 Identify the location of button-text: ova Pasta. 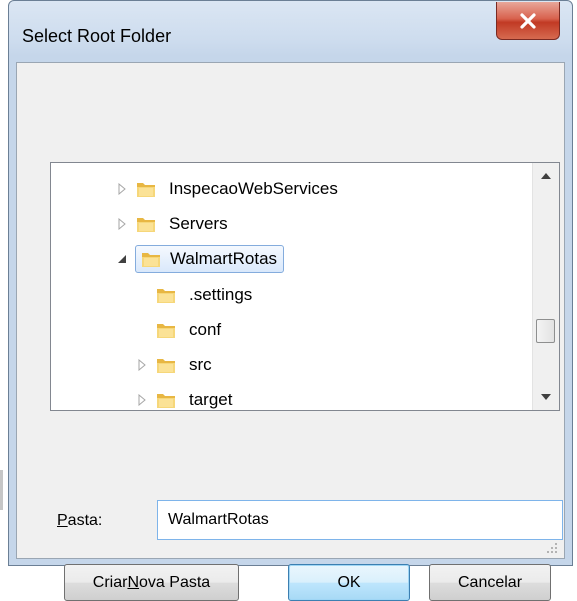
(175, 582).